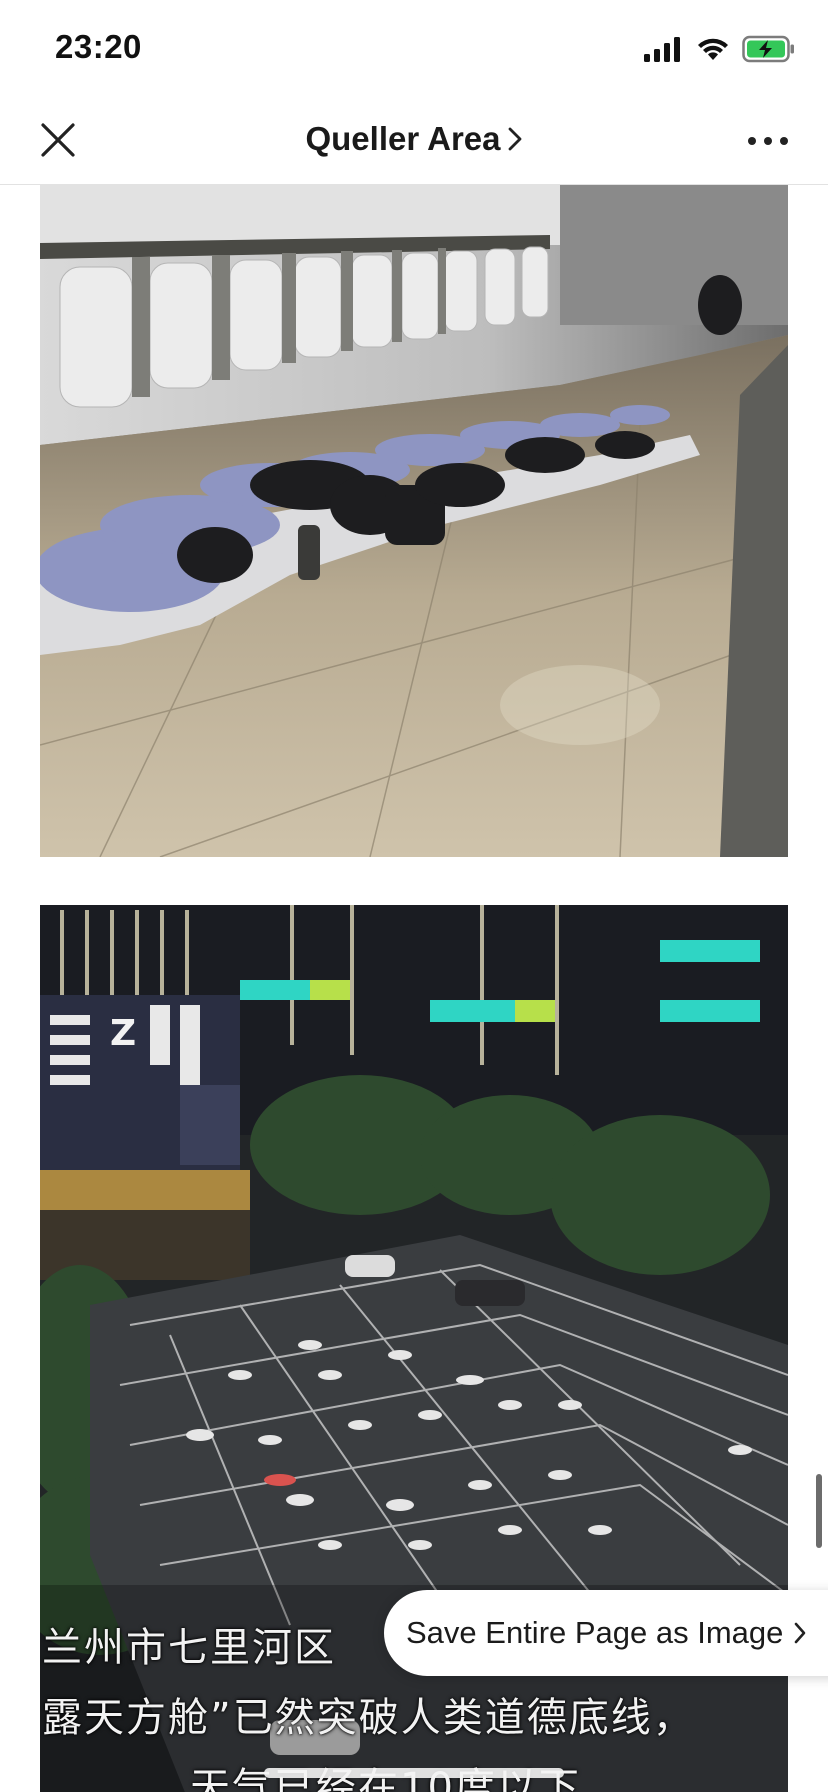 This screenshot has height=1792, width=828. What do you see at coordinates (98, 46) in the screenshot?
I see `status-time: 23:20` at bounding box center [98, 46].